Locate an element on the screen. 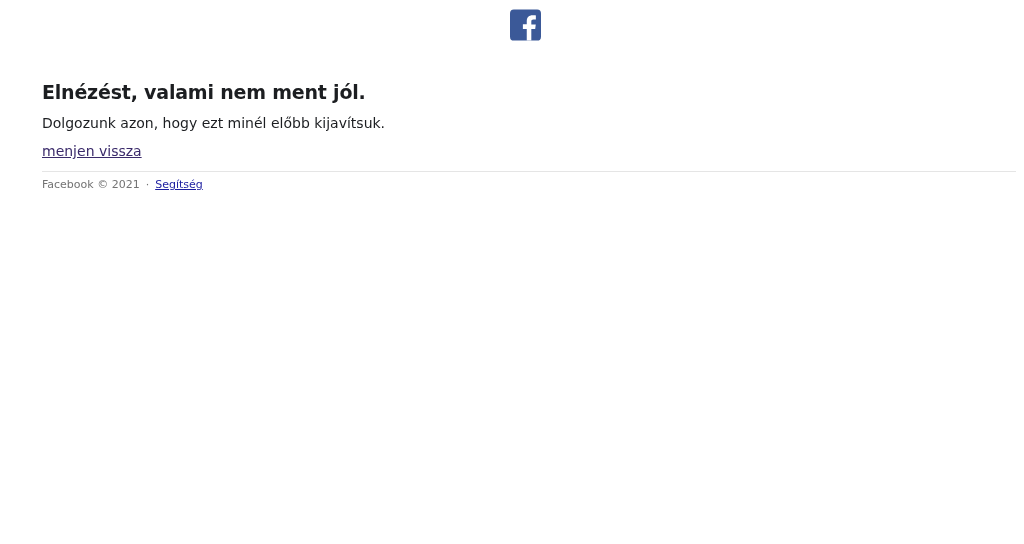  error-heading: Elnézést, valami nem ment jól. is located at coordinates (204, 92).